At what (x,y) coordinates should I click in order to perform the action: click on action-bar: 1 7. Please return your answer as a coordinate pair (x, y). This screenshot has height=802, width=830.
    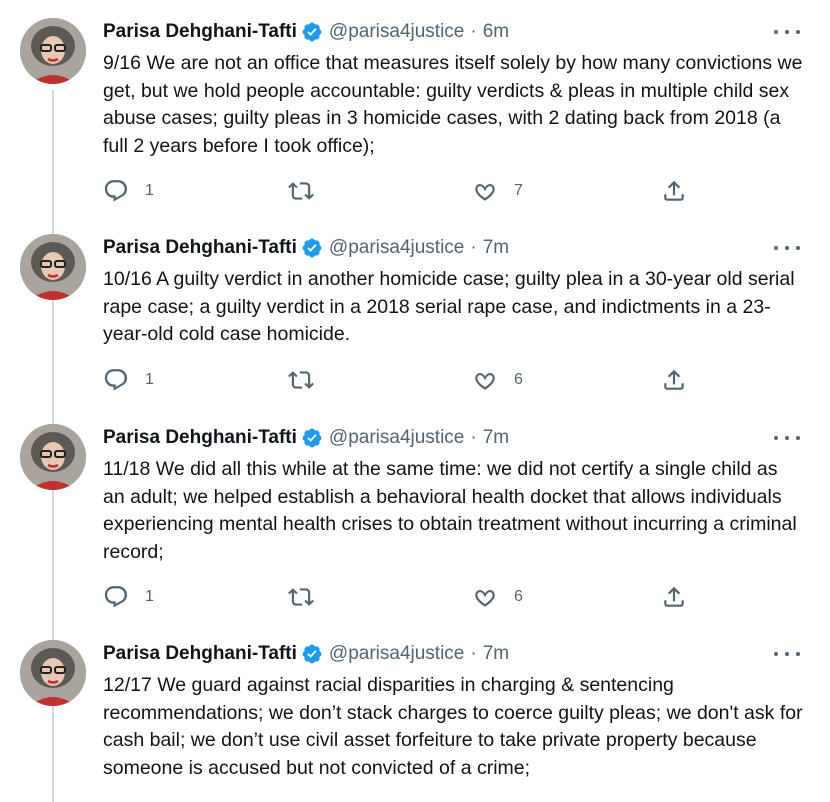
    Looking at the image, I should click on (403, 191).